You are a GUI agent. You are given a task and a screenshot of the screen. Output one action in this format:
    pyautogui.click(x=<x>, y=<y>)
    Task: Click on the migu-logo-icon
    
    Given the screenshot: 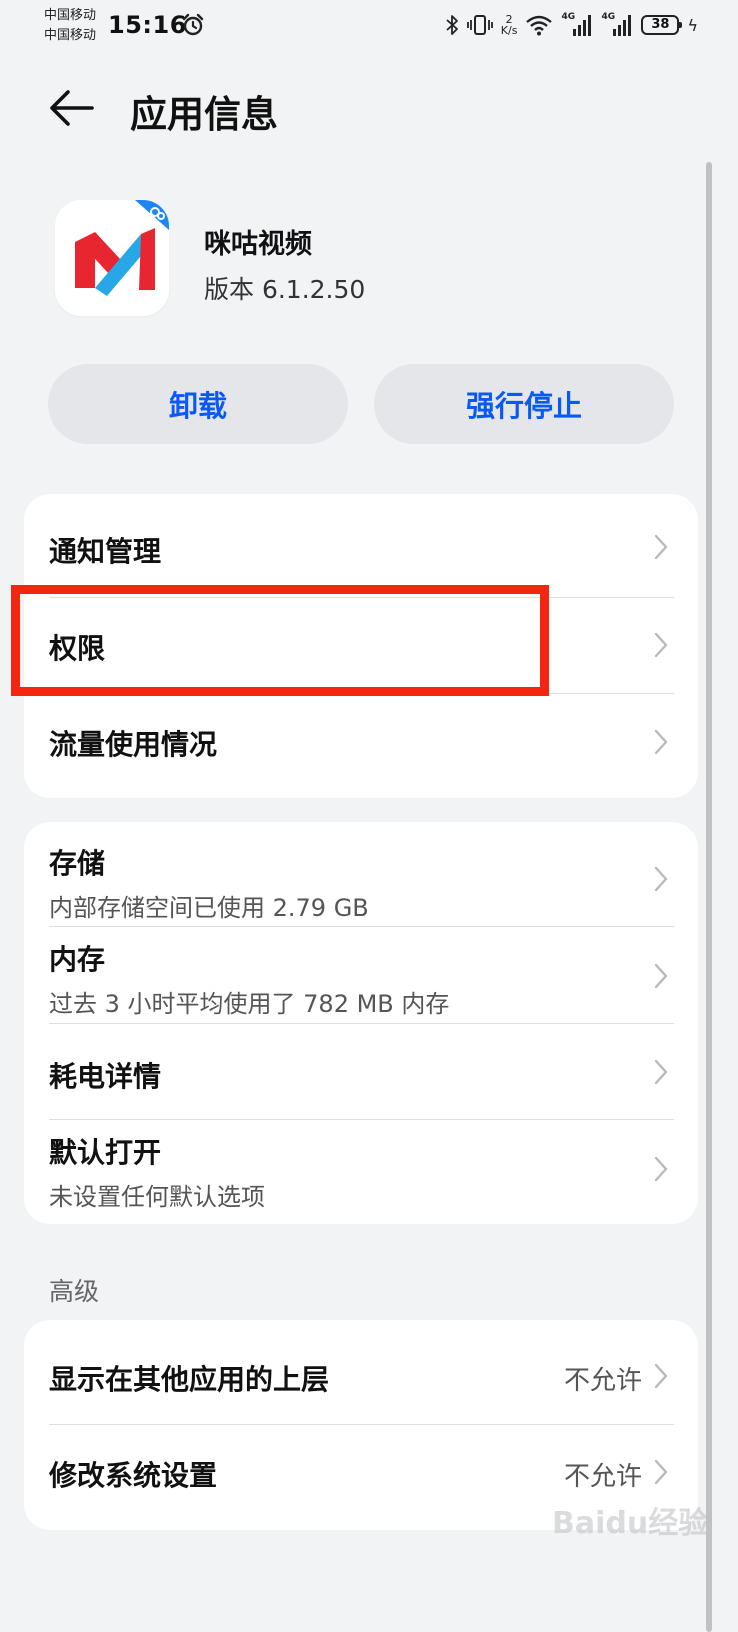 What is the action you would take?
    pyautogui.click(x=122, y=248)
    